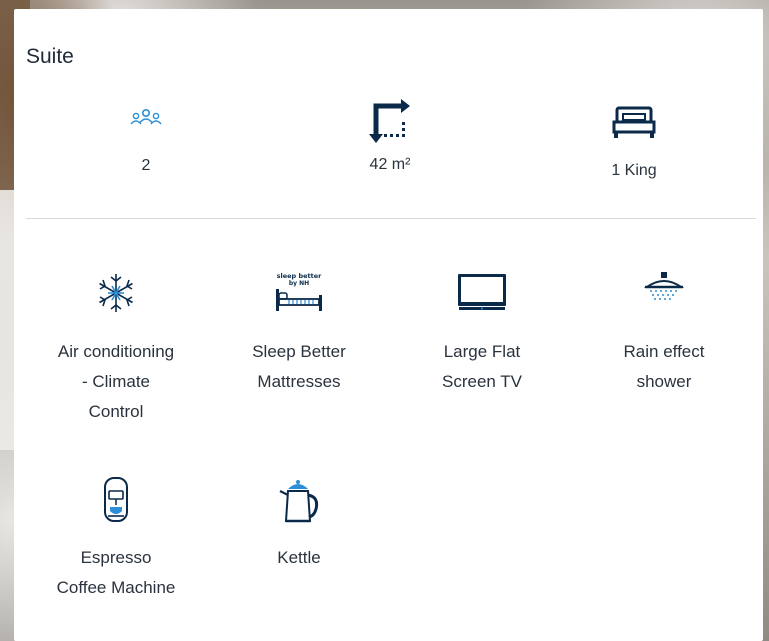 The width and height of the screenshot is (769, 641). I want to click on stat-size: 42 m², so click(390, 135).